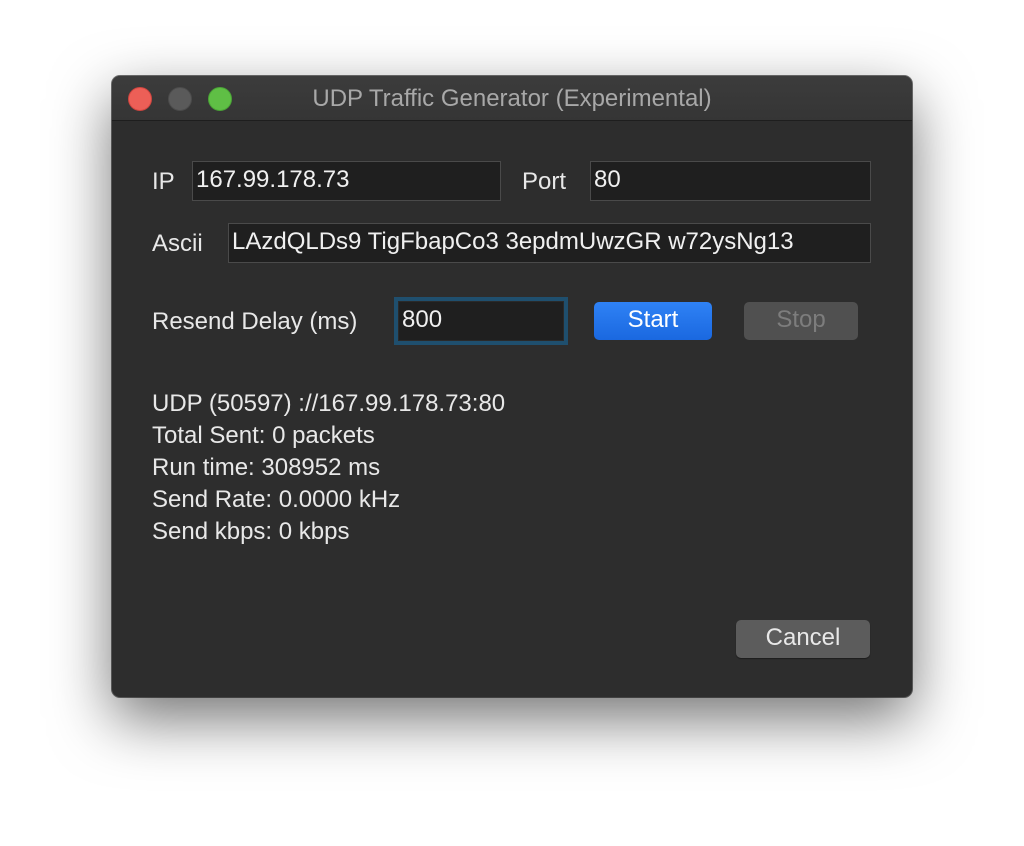  Describe the element at coordinates (263, 435) in the screenshot. I see `status-total-sent: Total Sent: 0 packets` at that location.